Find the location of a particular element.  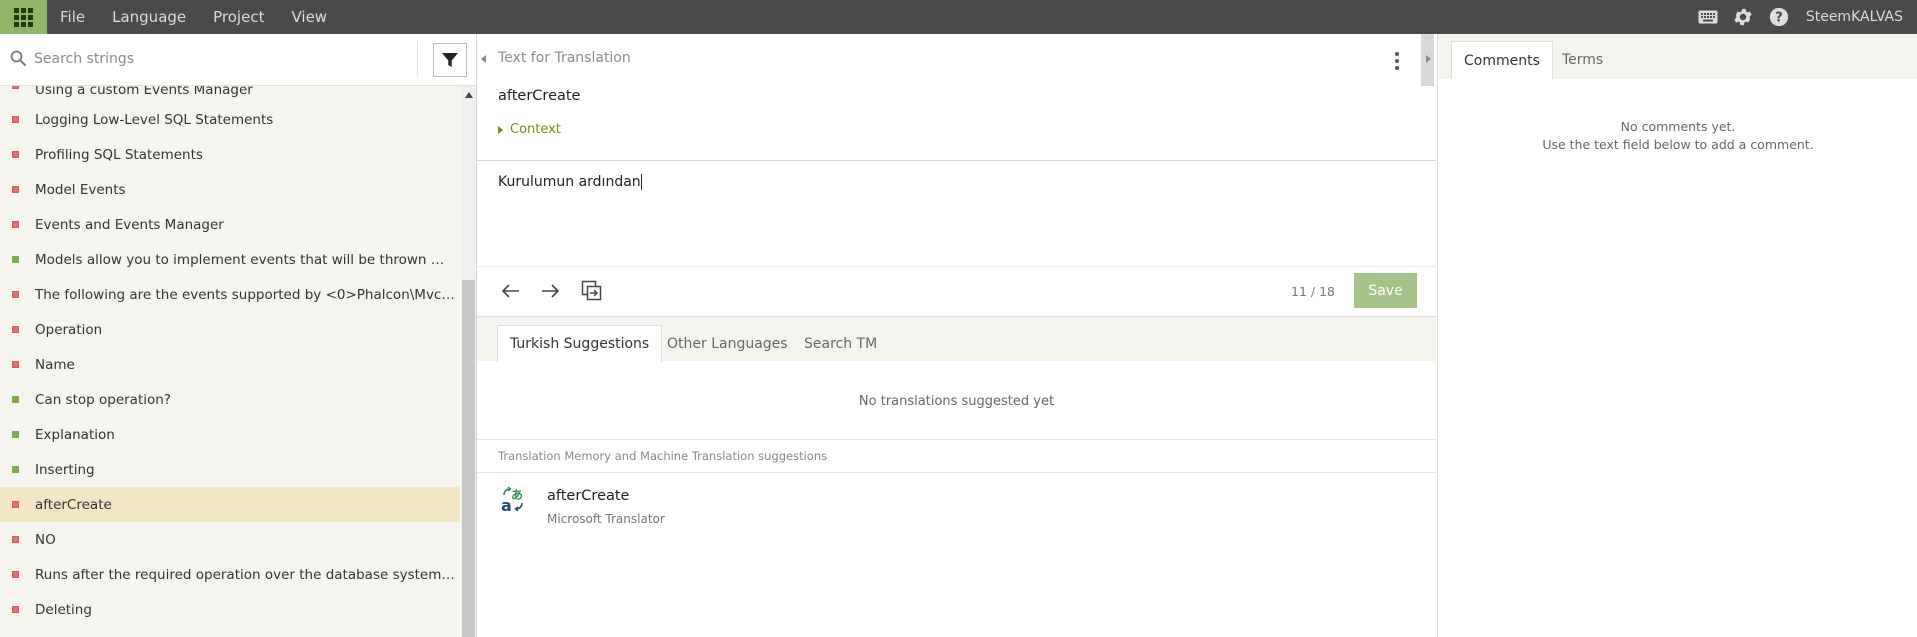

context-label: Context is located at coordinates (535, 129).